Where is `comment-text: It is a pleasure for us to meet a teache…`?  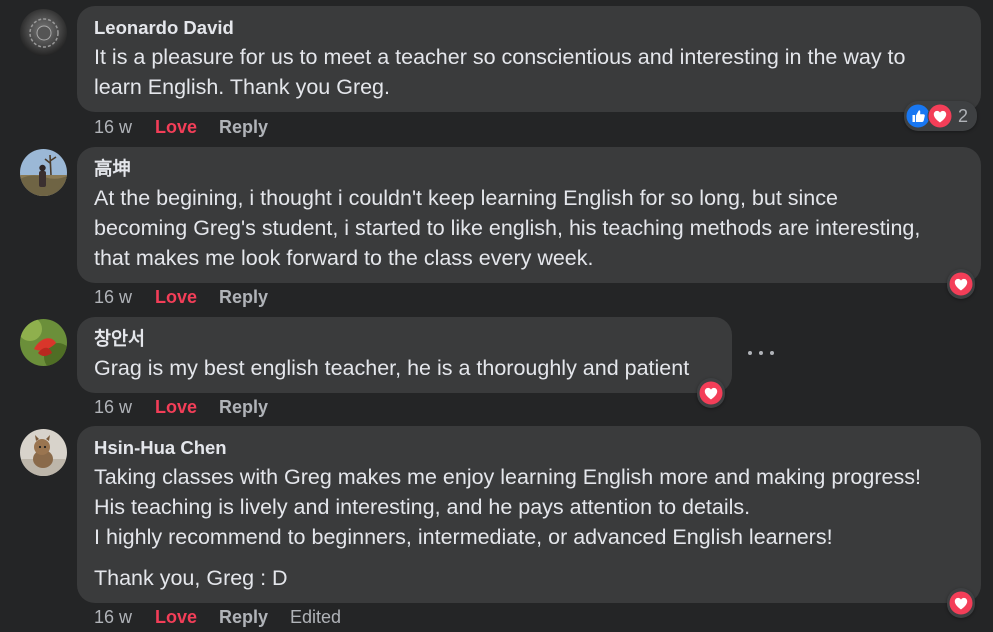
comment-text: It is a pleasure for us to meet a teache… is located at coordinates (529, 72).